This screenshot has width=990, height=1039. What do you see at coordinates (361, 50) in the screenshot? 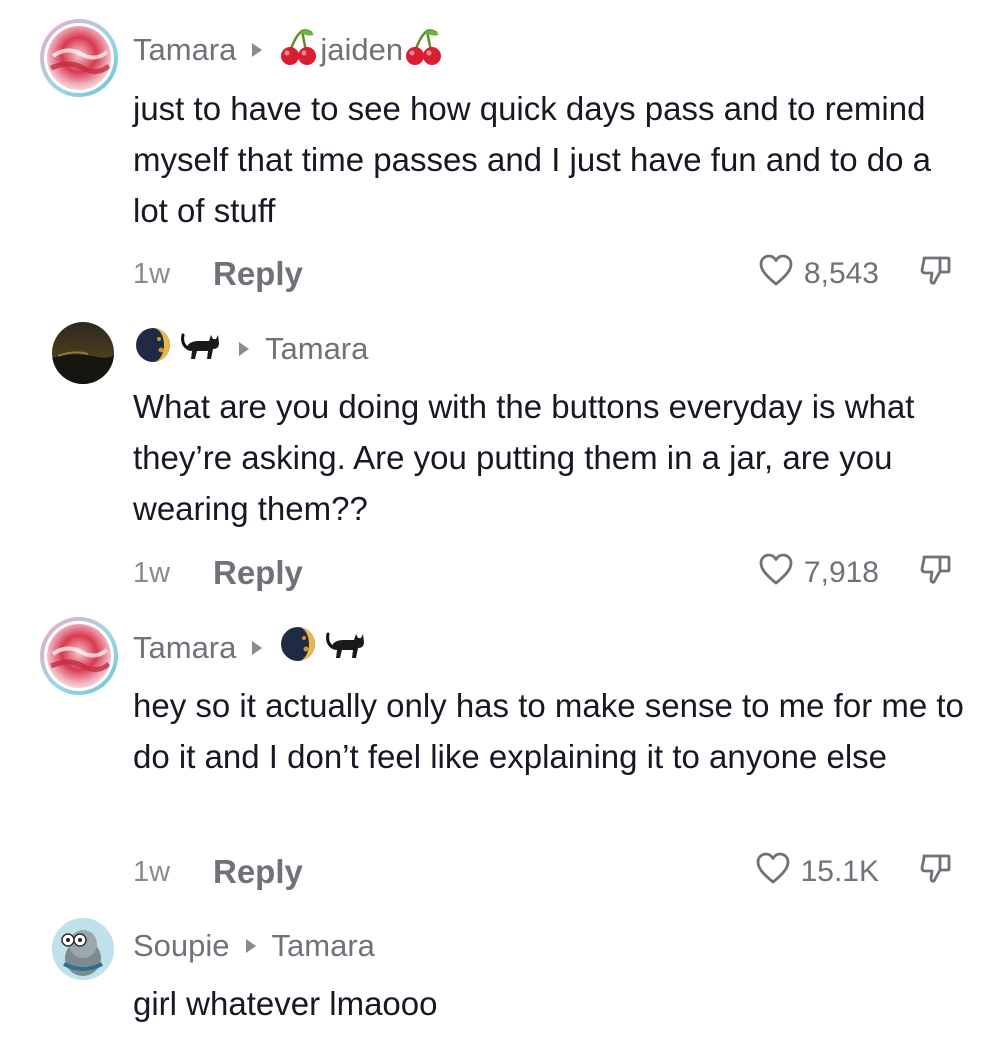
I see `reply-to-name: jaiden` at bounding box center [361, 50].